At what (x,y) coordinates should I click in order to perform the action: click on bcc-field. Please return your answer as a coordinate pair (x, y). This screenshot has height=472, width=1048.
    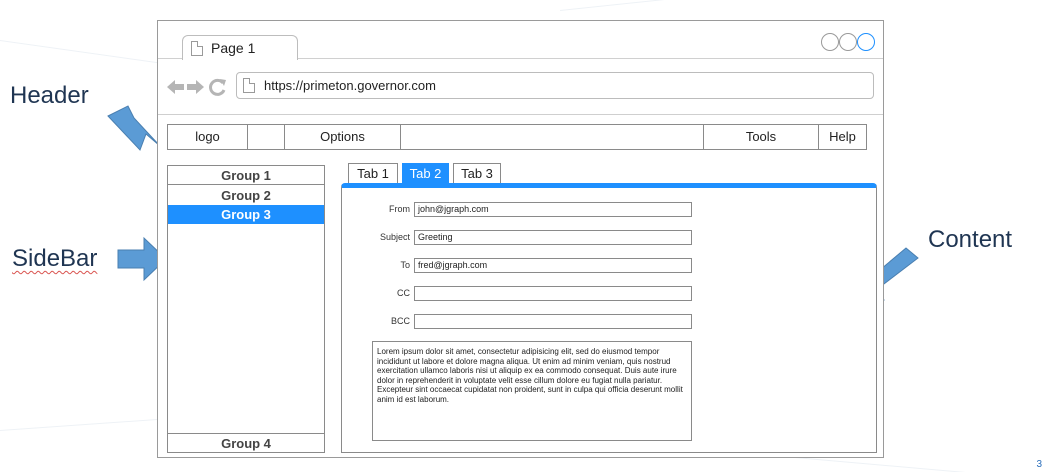
    Looking at the image, I should click on (553, 321).